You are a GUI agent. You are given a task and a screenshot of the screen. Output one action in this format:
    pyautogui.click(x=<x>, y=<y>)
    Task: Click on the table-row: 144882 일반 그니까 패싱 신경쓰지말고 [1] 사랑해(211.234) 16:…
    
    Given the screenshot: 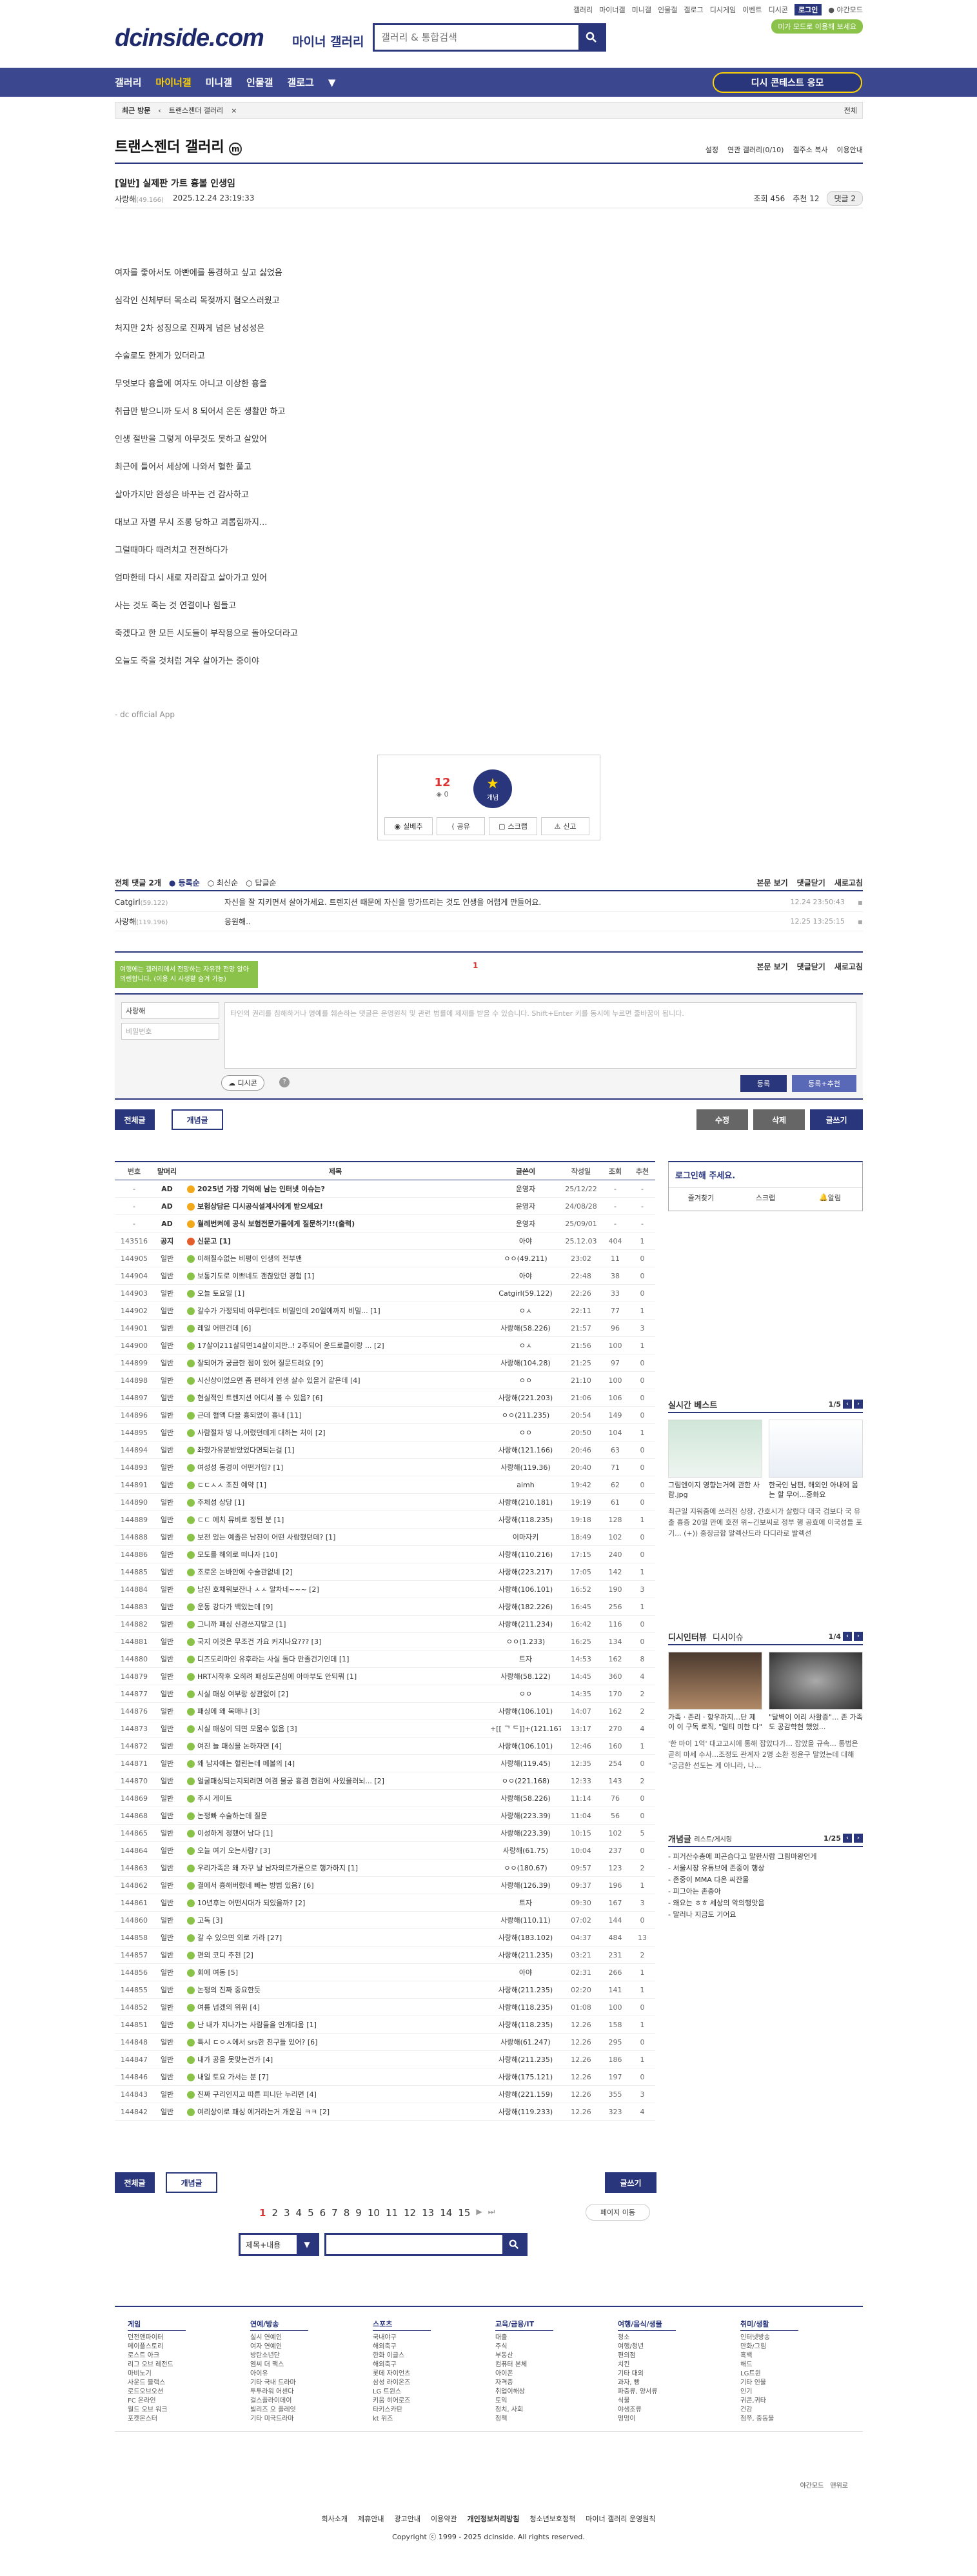 What is the action you would take?
    pyautogui.click(x=385, y=1625)
    